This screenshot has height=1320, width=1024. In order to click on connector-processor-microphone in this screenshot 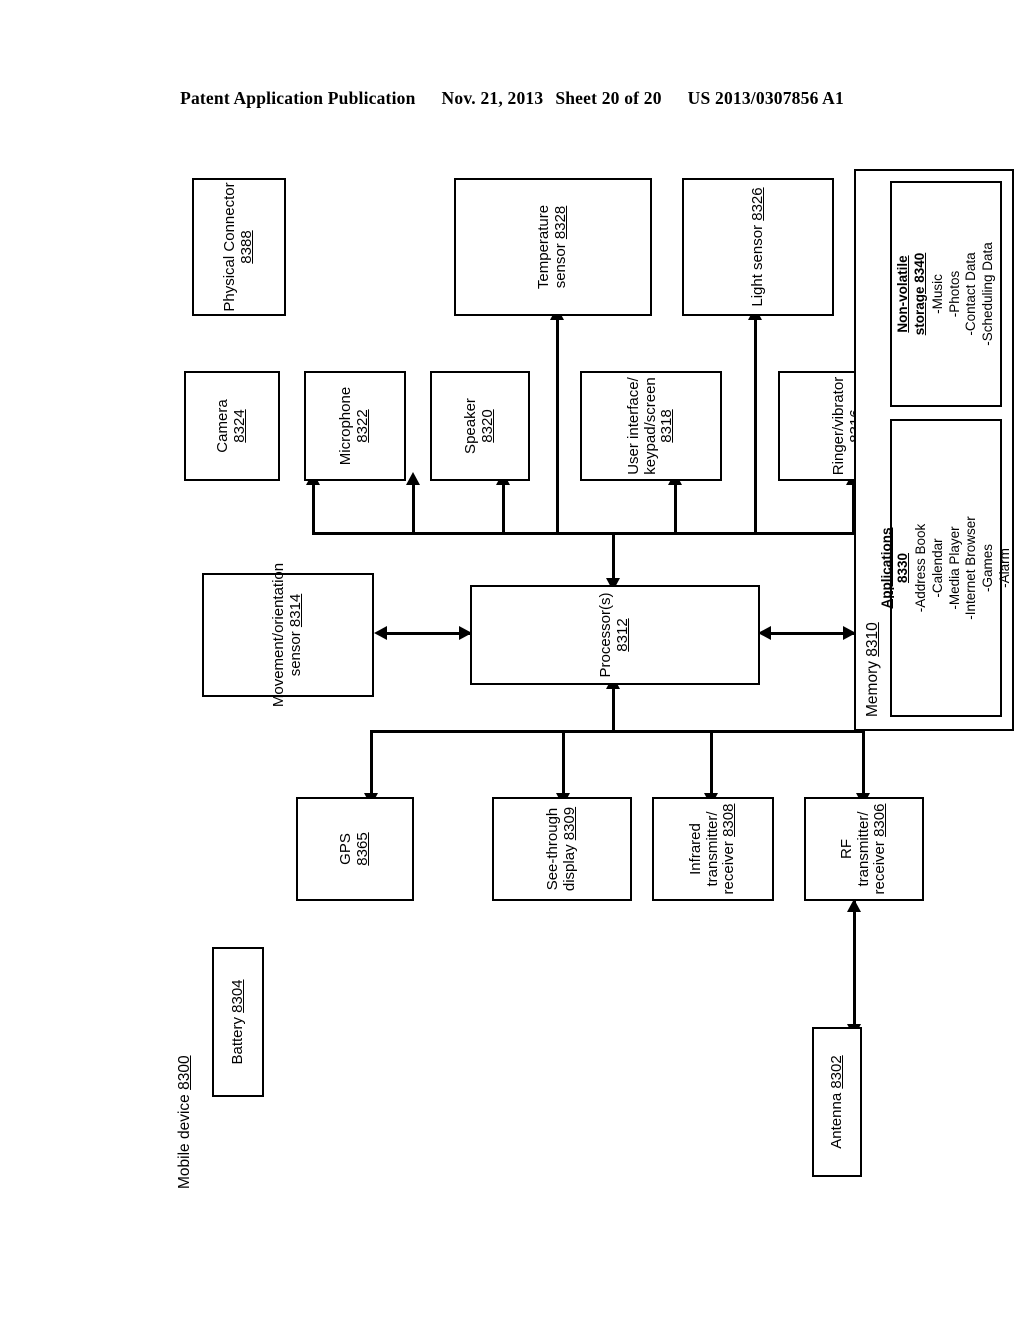, I will do `click(413, 508)`.